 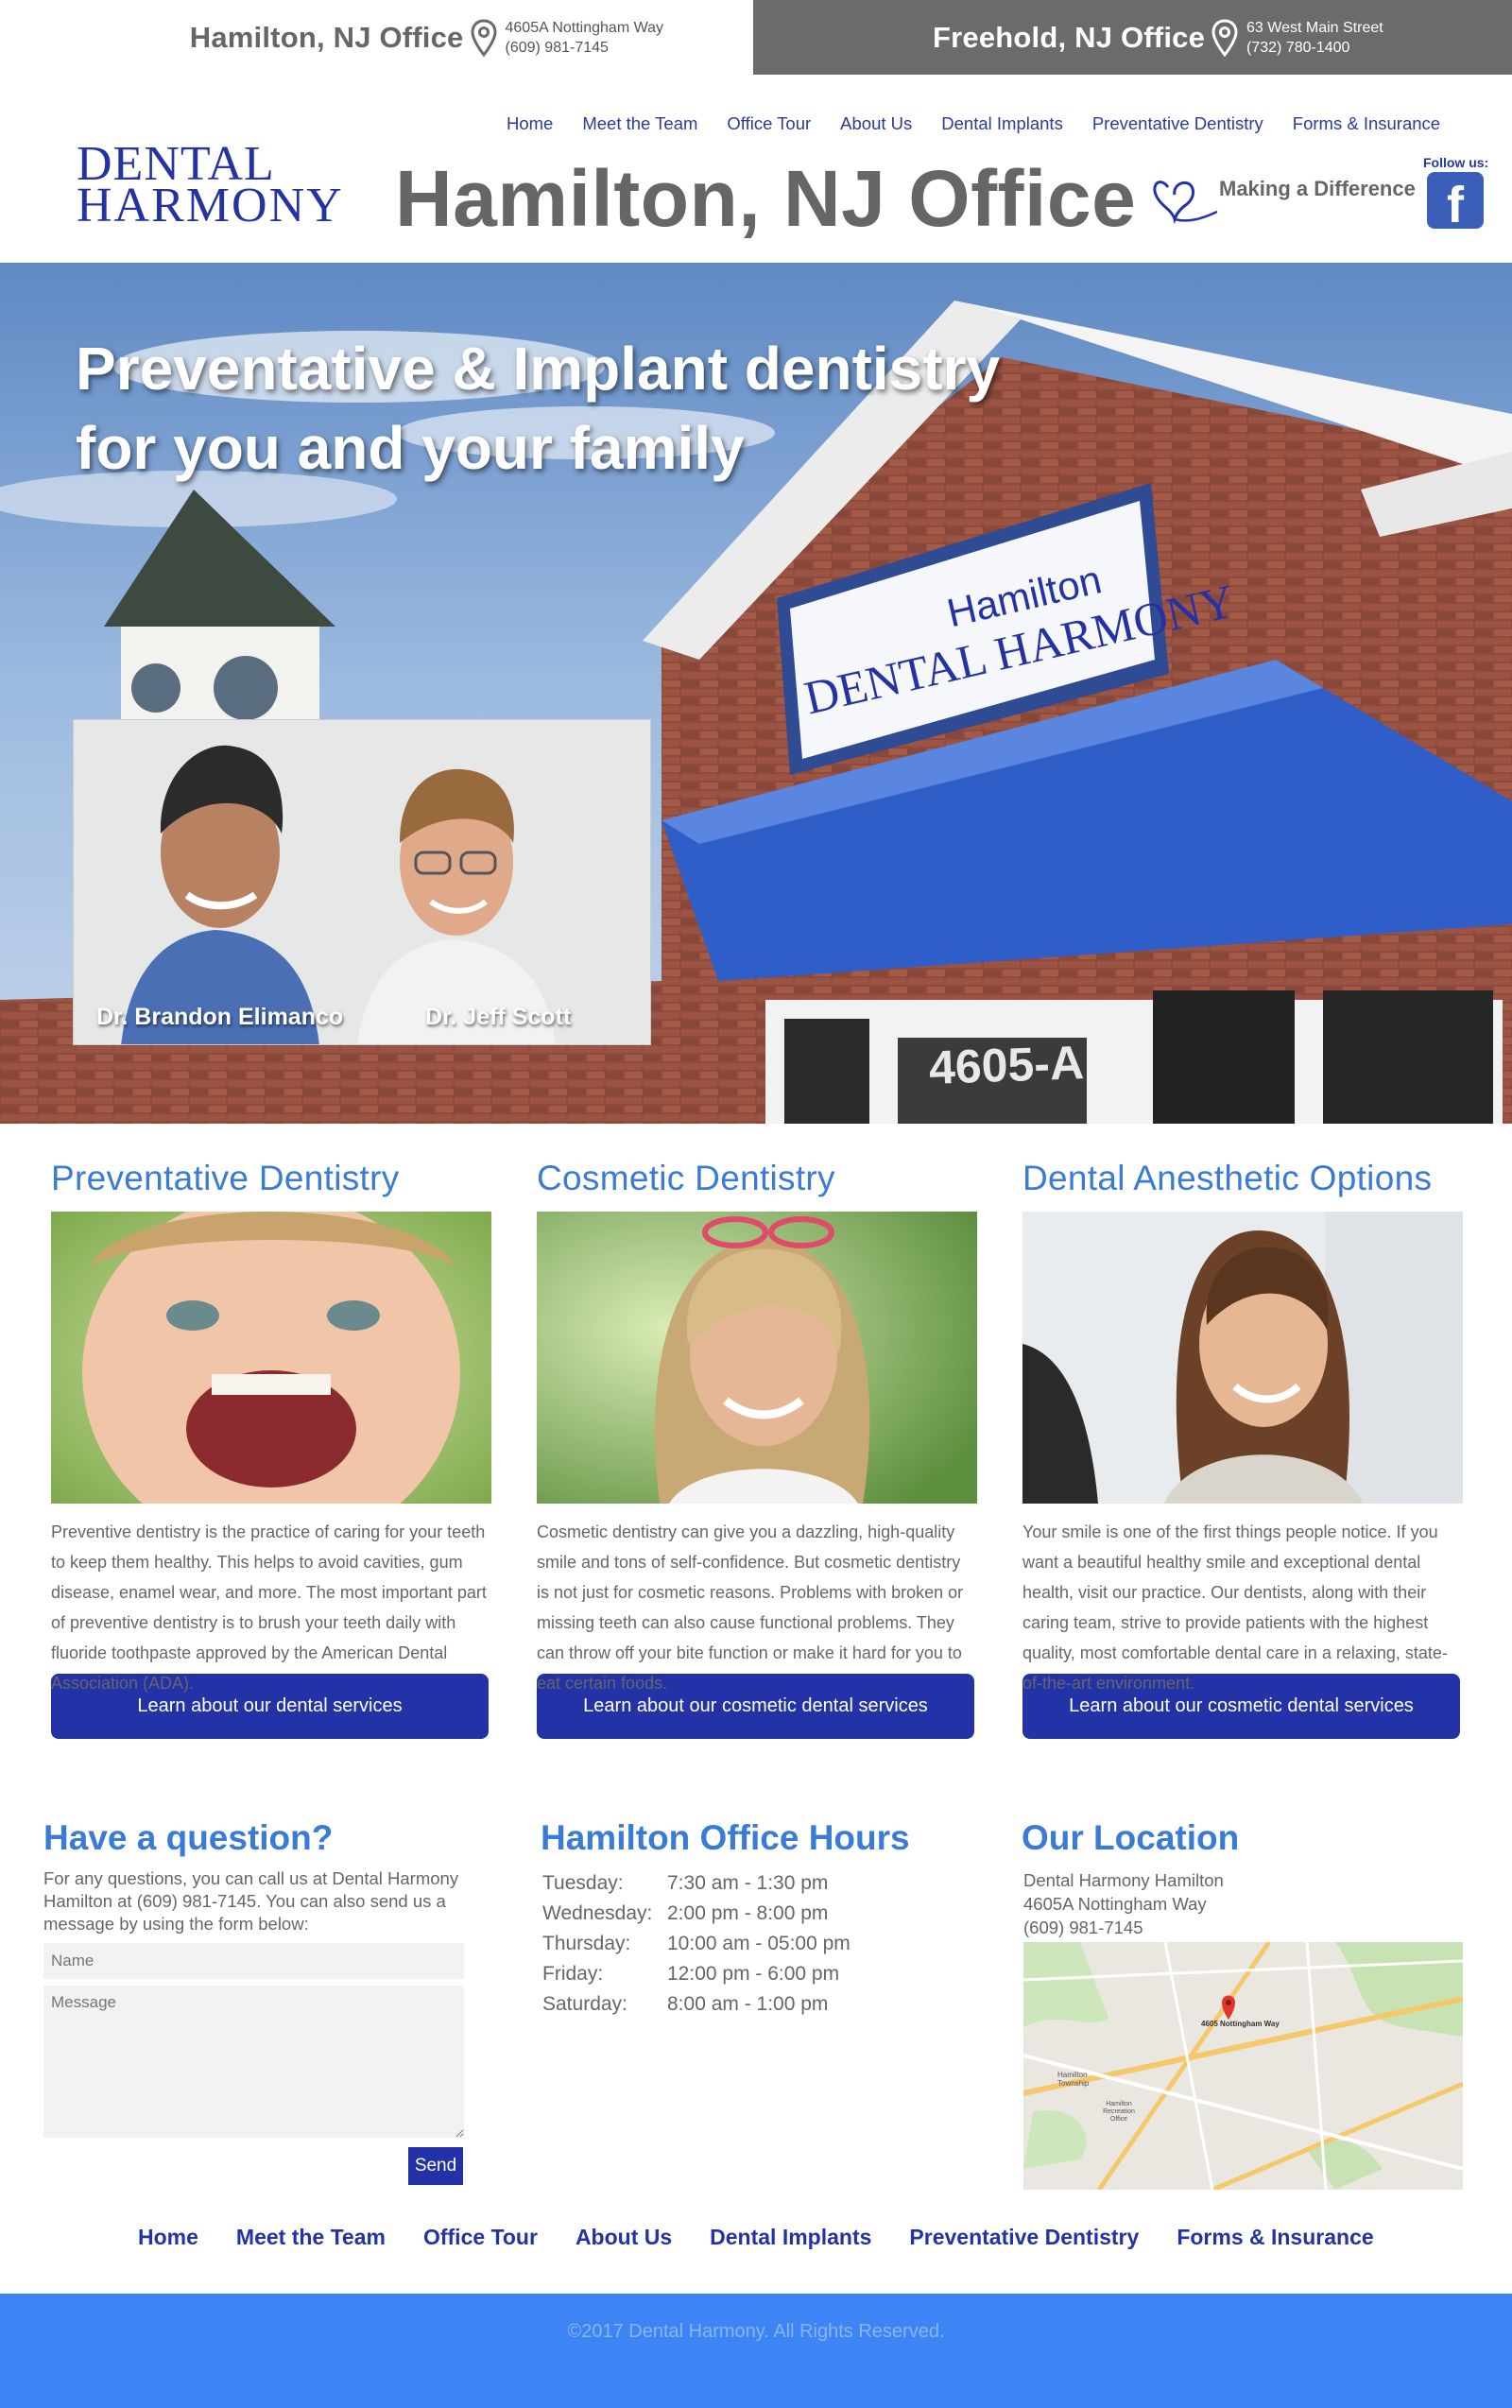 I want to click on freehold-office-address: 63 West Main Street (732) 780-1400, so click(x=1314, y=38).